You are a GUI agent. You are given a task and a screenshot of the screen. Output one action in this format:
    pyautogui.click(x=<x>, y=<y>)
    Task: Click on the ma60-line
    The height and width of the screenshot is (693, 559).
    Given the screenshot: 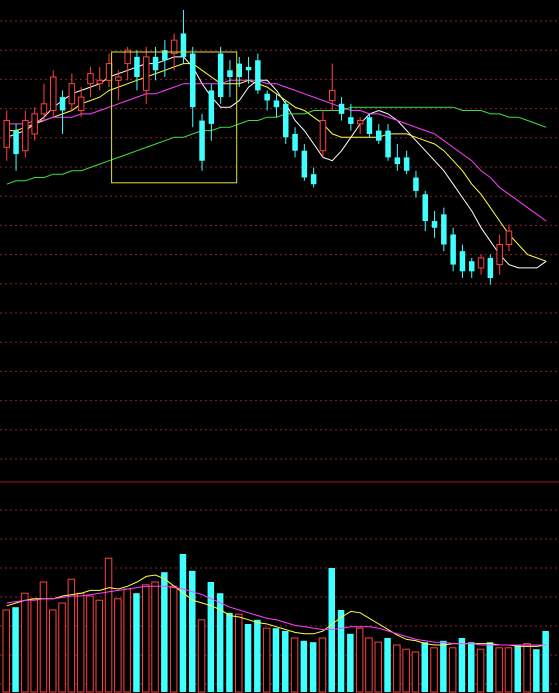 What is the action you would take?
    pyautogui.click(x=276, y=145)
    